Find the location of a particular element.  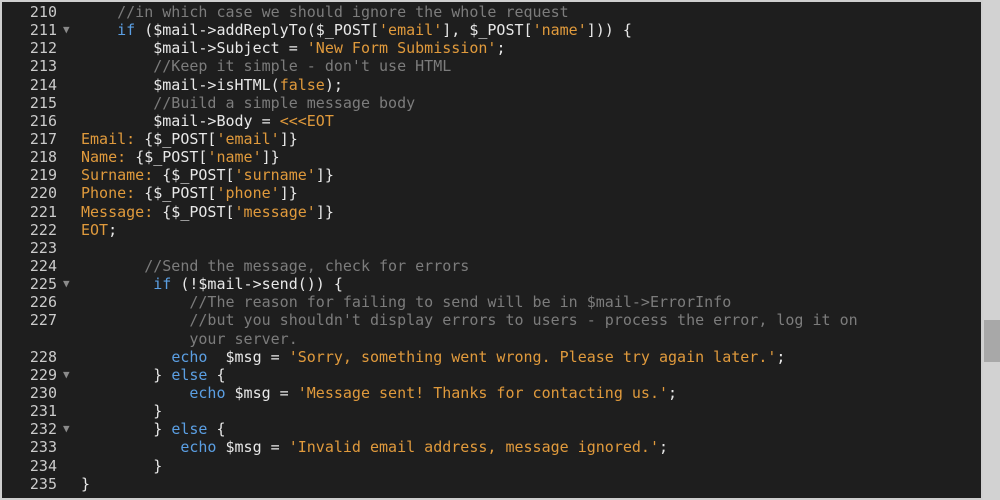

code-token-heredoc: Email: is located at coordinates (113, 138).